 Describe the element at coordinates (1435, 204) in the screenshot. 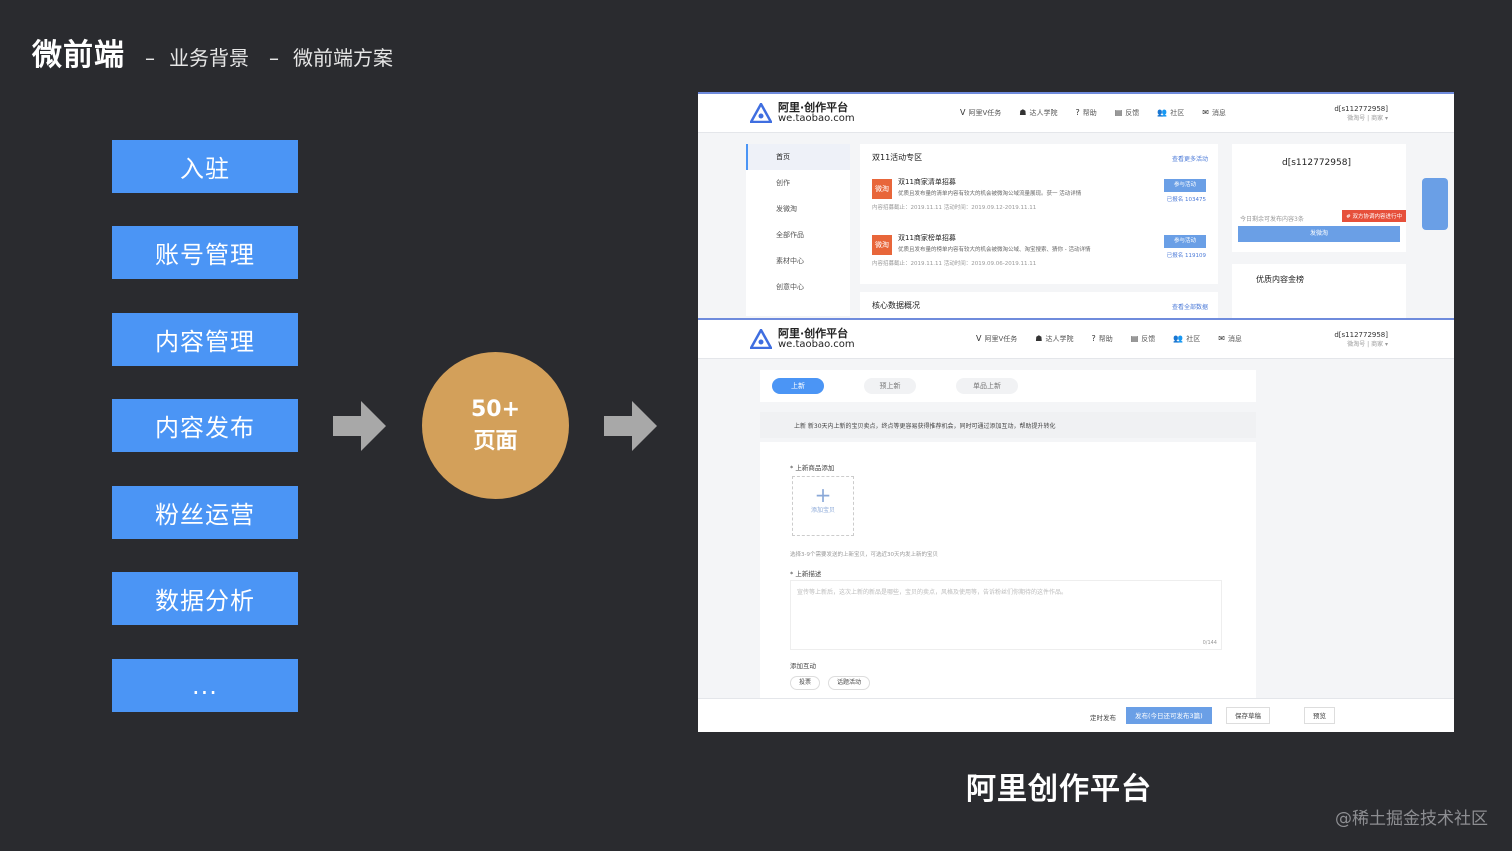

I see `floating-toolbar` at that location.